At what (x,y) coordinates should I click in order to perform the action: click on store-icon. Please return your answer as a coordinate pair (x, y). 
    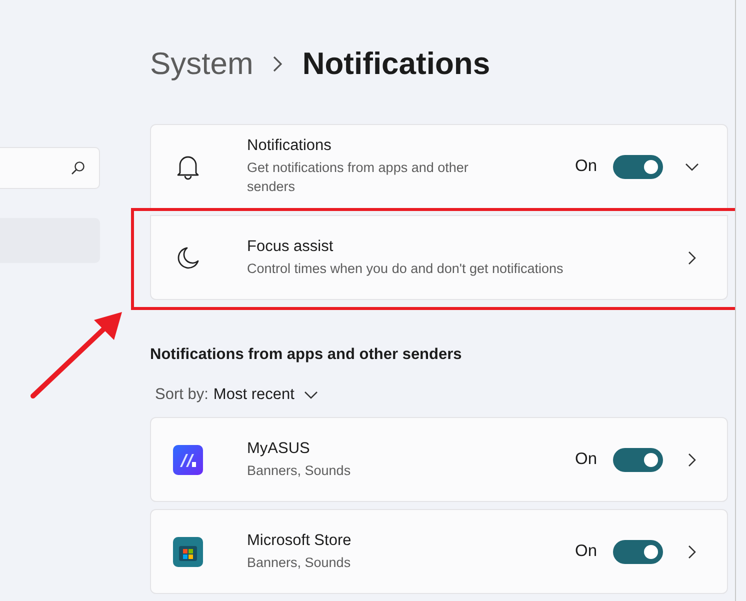
    Looking at the image, I should click on (188, 551).